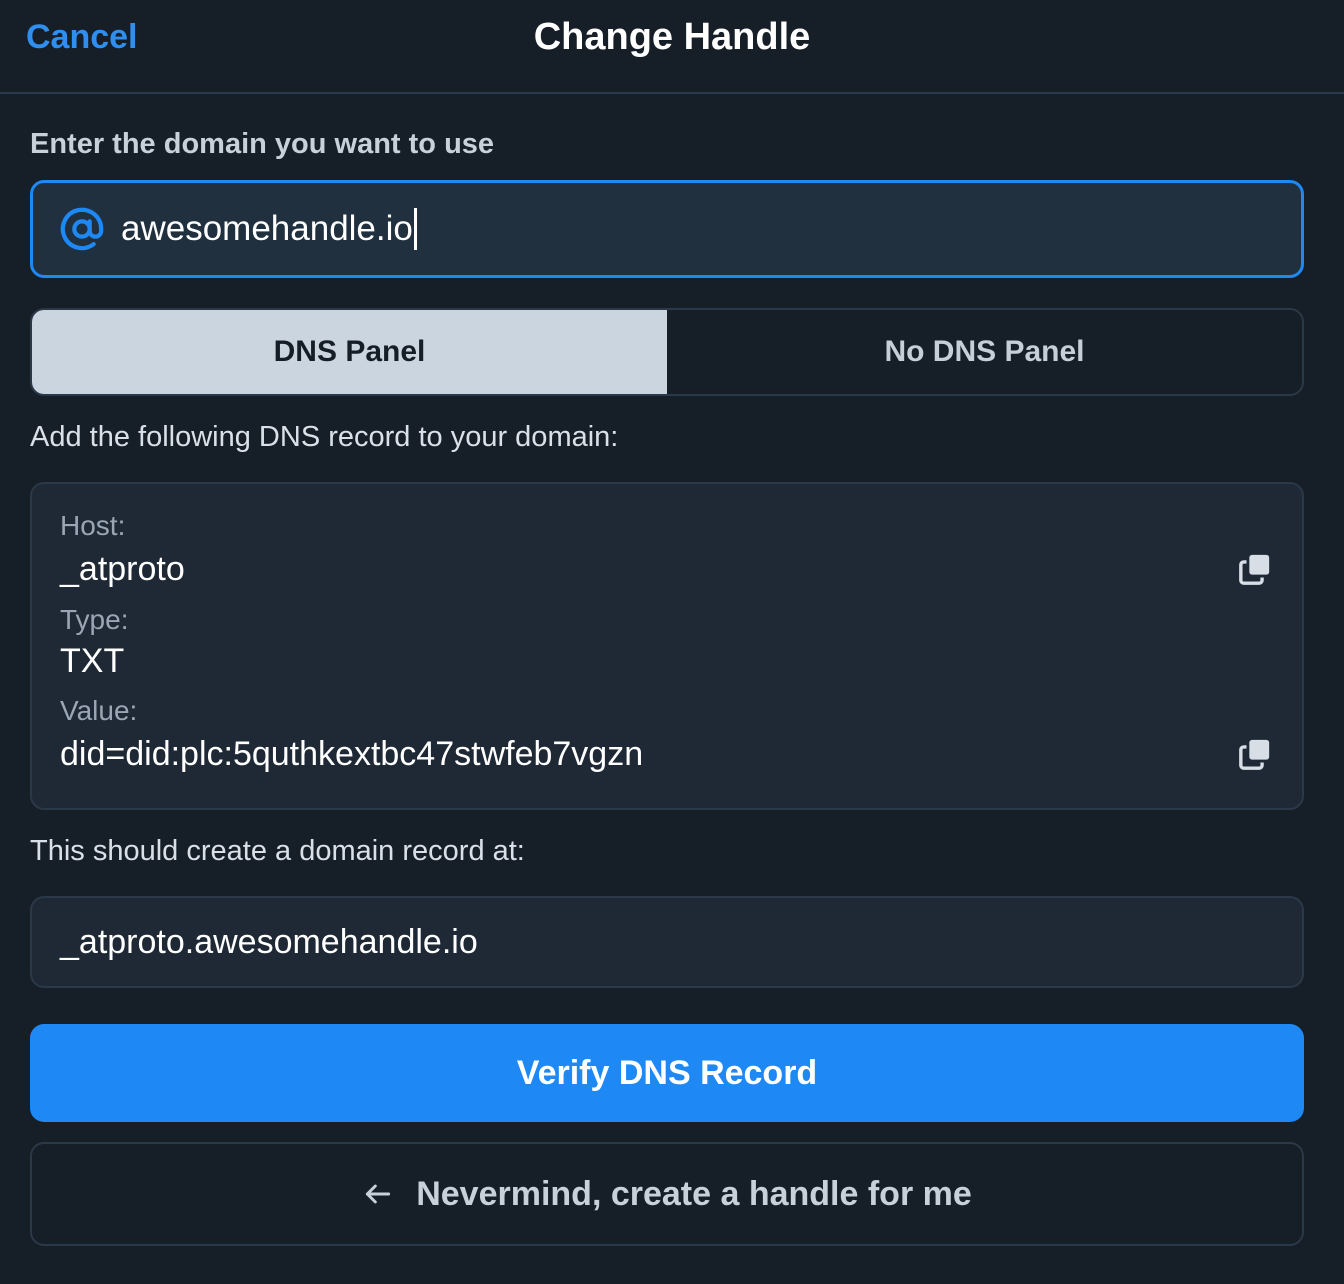 The width and height of the screenshot is (1344, 1284). What do you see at coordinates (269, 941) in the screenshot?
I see `result-record-value: _atproto.awesomehandle.io` at bounding box center [269, 941].